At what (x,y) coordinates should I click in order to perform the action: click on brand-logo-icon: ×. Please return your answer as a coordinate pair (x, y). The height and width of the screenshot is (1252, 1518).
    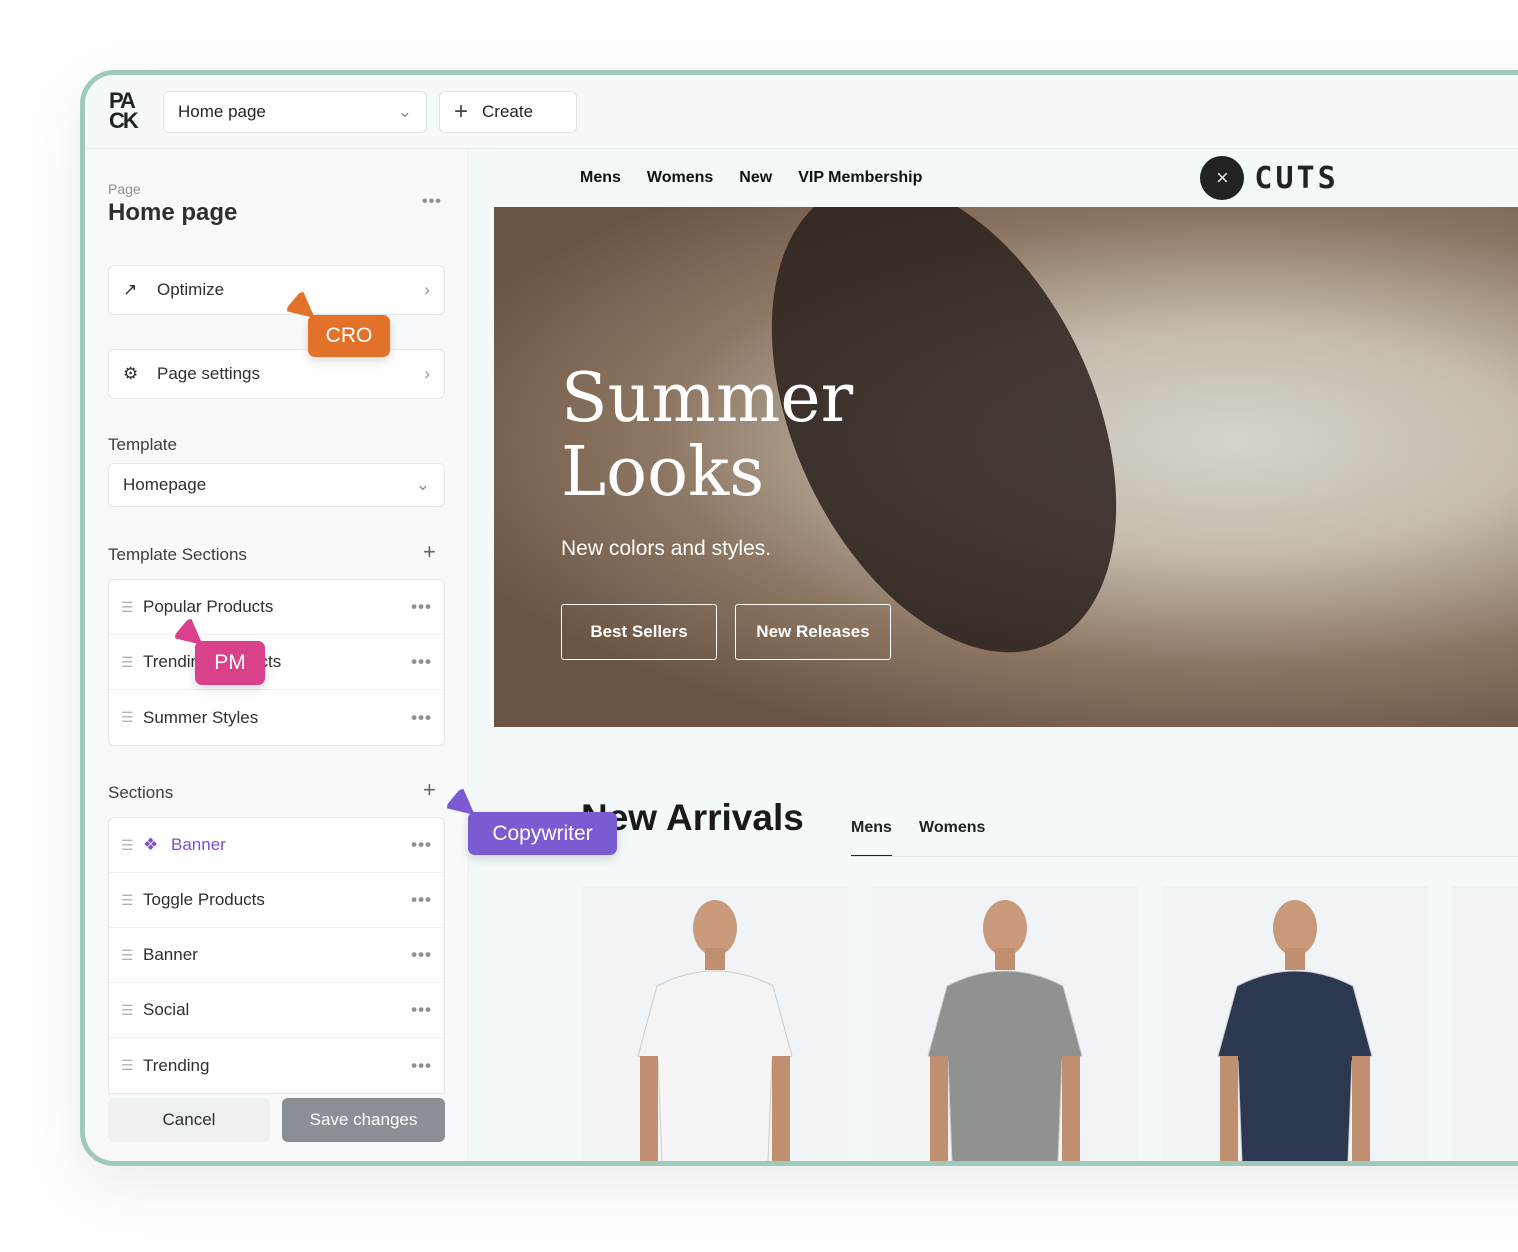
    Looking at the image, I should click on (1222, 178).